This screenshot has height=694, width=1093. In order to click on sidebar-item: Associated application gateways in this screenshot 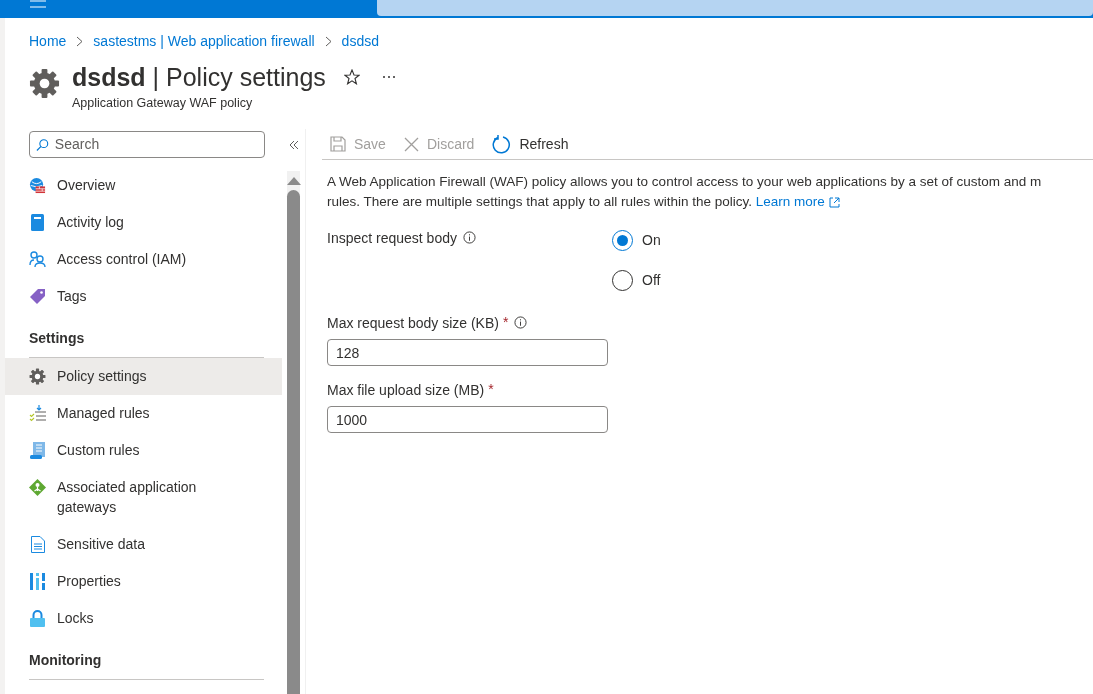, I will do `click(143, 497)`.